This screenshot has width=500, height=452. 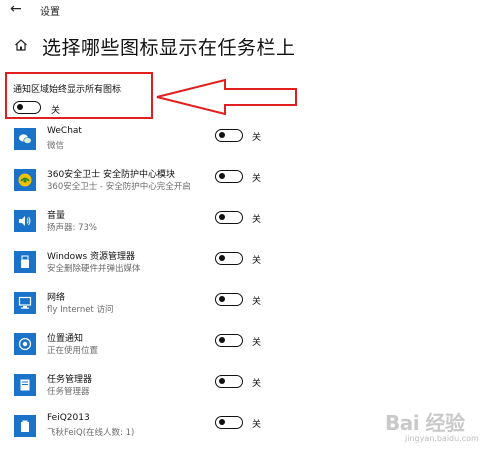 I want to click on app-row: 位置通知正在使用位置 关, so click(x=250, y=349).